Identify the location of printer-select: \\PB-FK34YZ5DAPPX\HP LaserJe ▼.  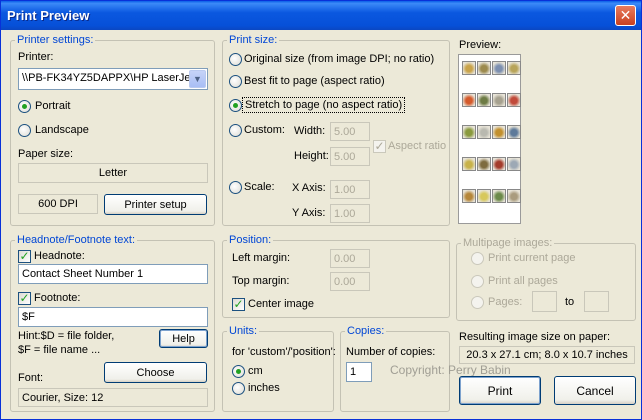
(113, 79).